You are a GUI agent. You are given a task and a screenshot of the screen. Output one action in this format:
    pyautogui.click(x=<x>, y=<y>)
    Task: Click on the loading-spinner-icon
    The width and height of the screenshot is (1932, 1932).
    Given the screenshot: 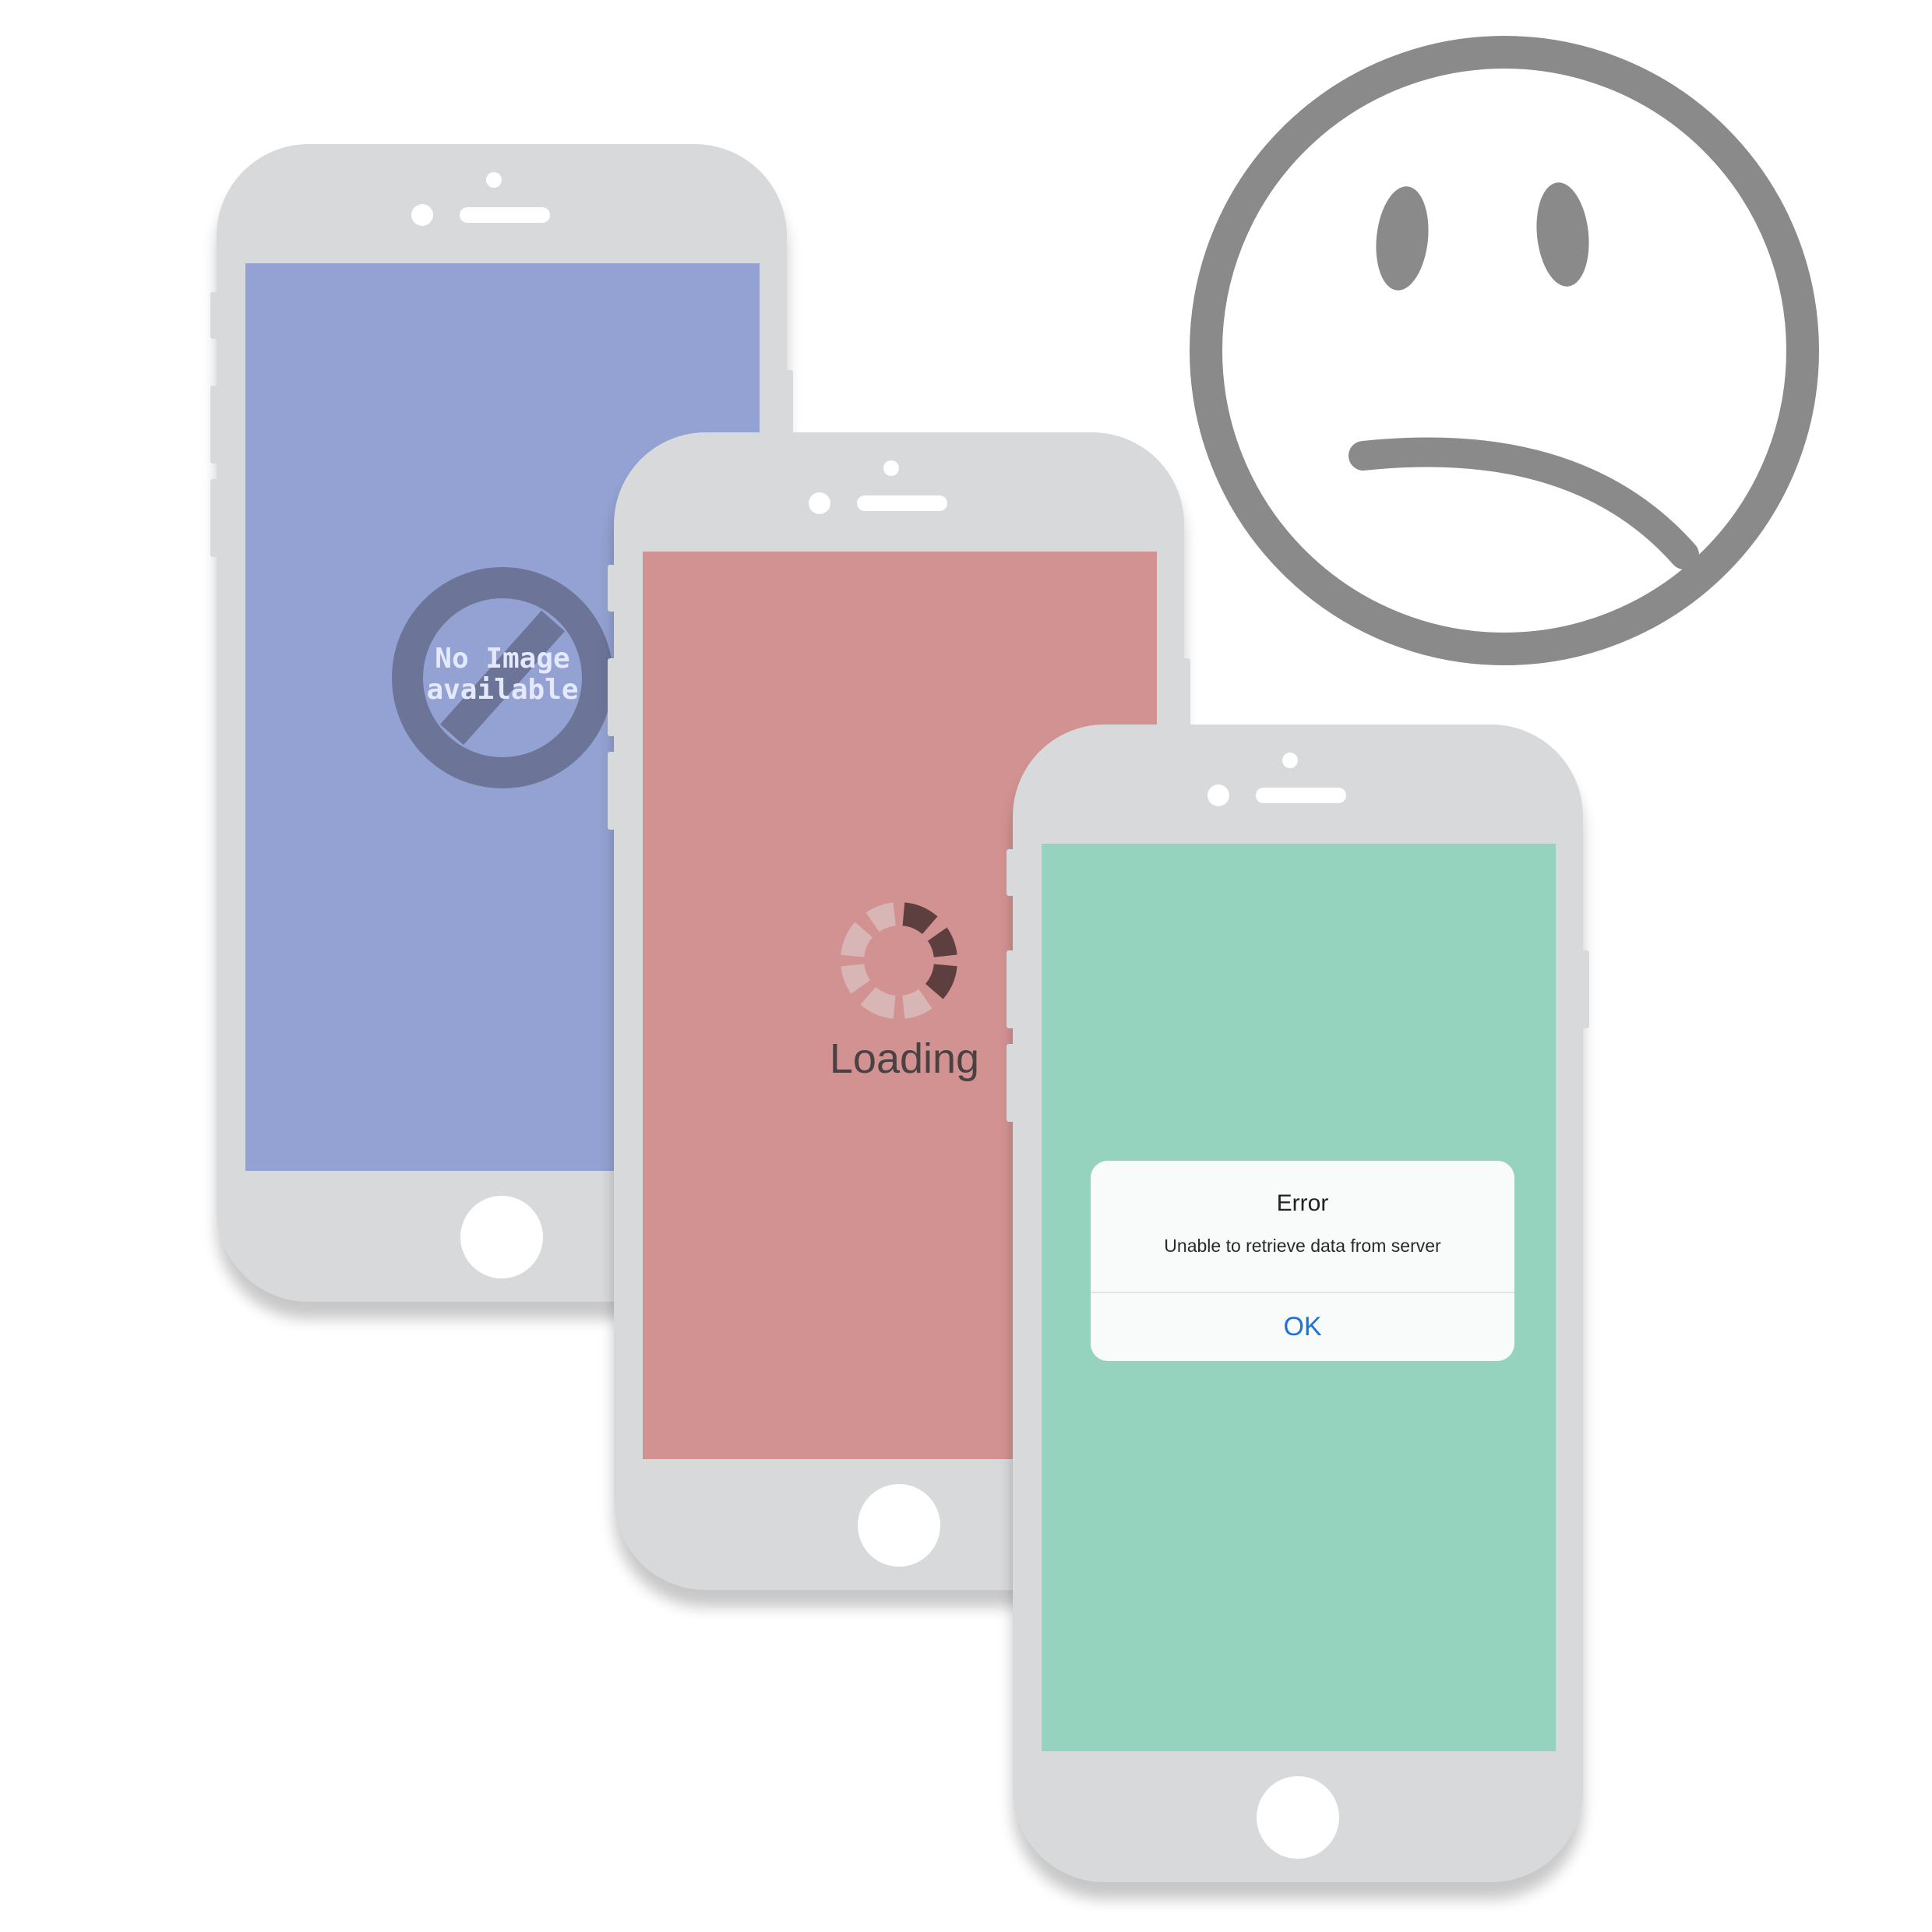 What is the action you would take?
    pyautogui.click(x=899, y=961)
    